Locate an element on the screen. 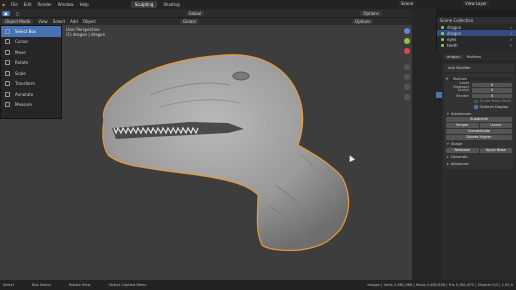 Image resolution: width=516 pixels, height=290 pixels. properties-header: dragon Multires is located at coordinates (479, 57).